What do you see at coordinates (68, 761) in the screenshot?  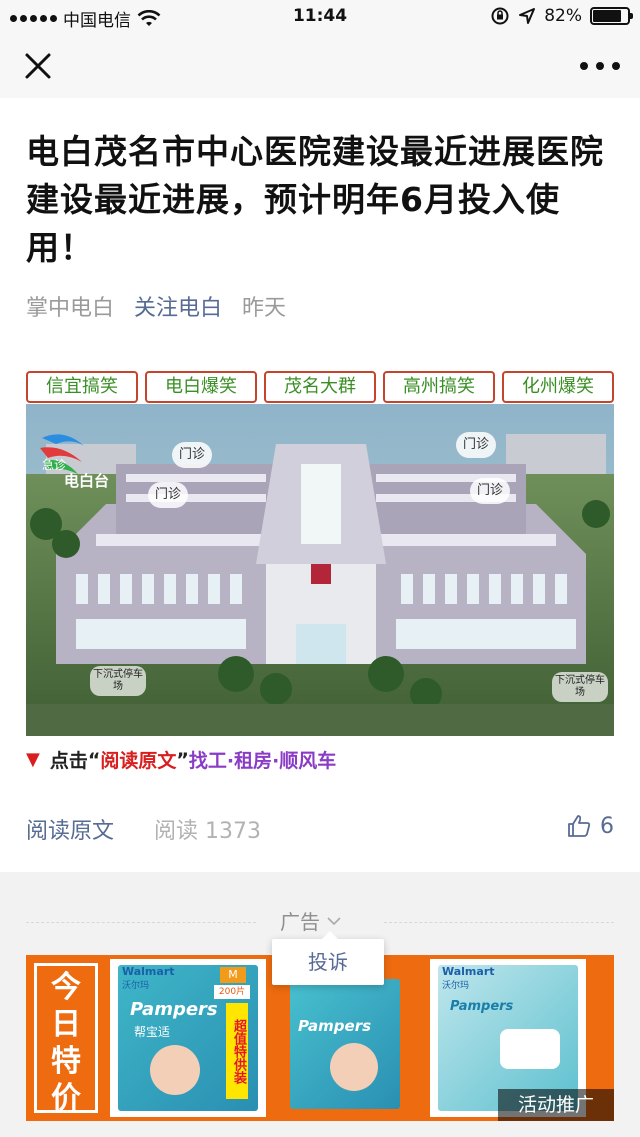 I see `promo-prefix: 点击` at bounding box center [68, 761].